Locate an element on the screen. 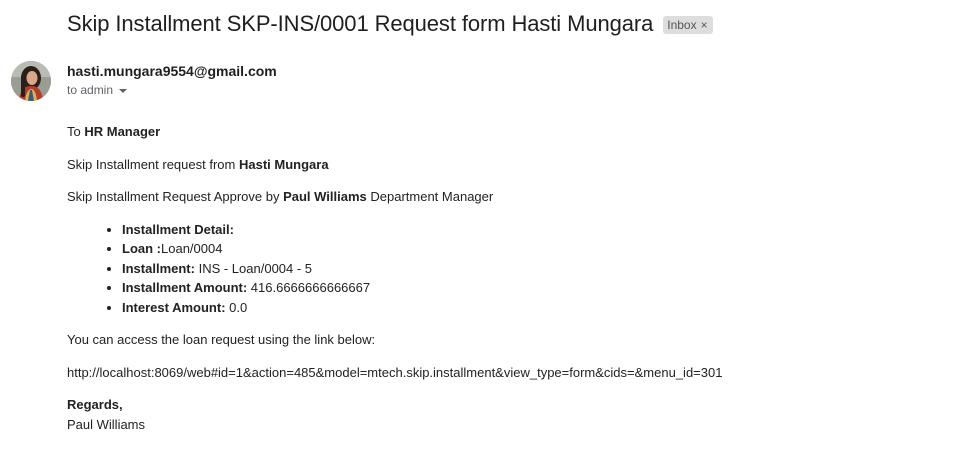  avatar is located at coordinates (31, 81).